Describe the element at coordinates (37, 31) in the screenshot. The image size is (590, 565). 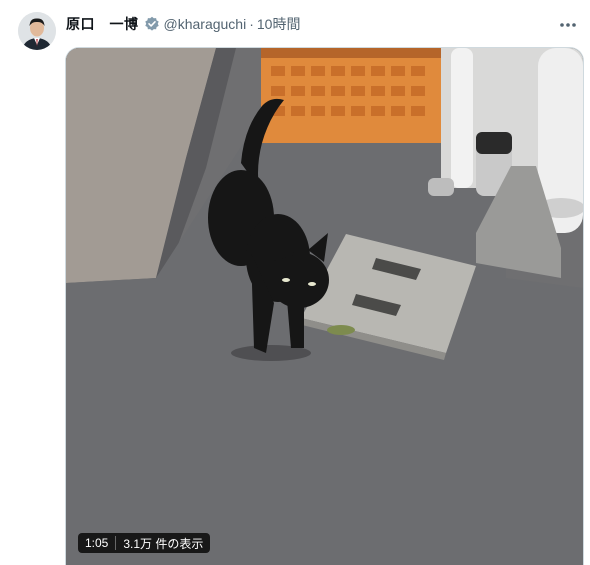
I see `author-avatar` at that location.